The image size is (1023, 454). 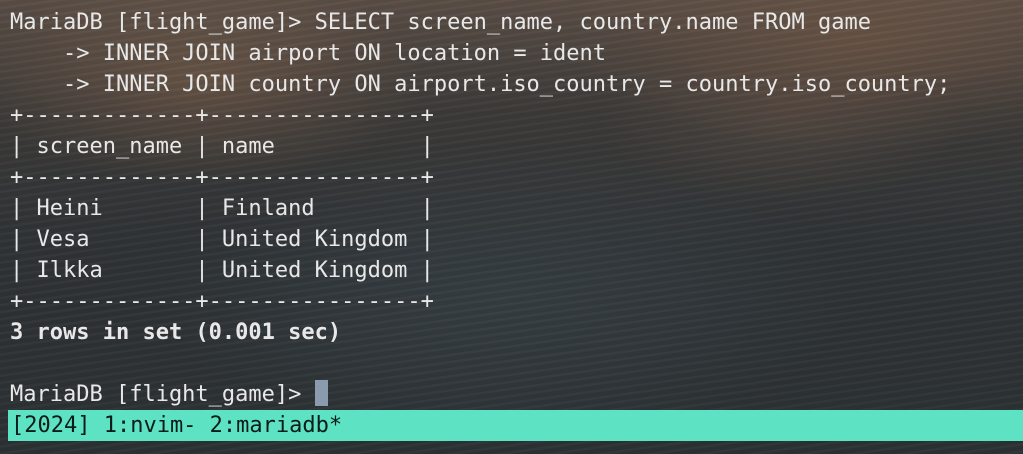 What do you see at coordinates (162, 394) in the screenshot?
I see `prompt-text: MariaDB [flight_game]>` at bounding box center [162, 394].